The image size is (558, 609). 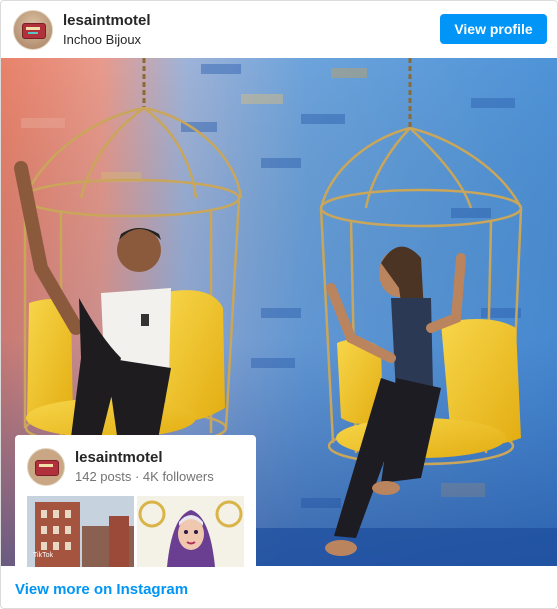 I want to click on card-stats: 142 posts · 4K followers, so click(x=144, y=476).